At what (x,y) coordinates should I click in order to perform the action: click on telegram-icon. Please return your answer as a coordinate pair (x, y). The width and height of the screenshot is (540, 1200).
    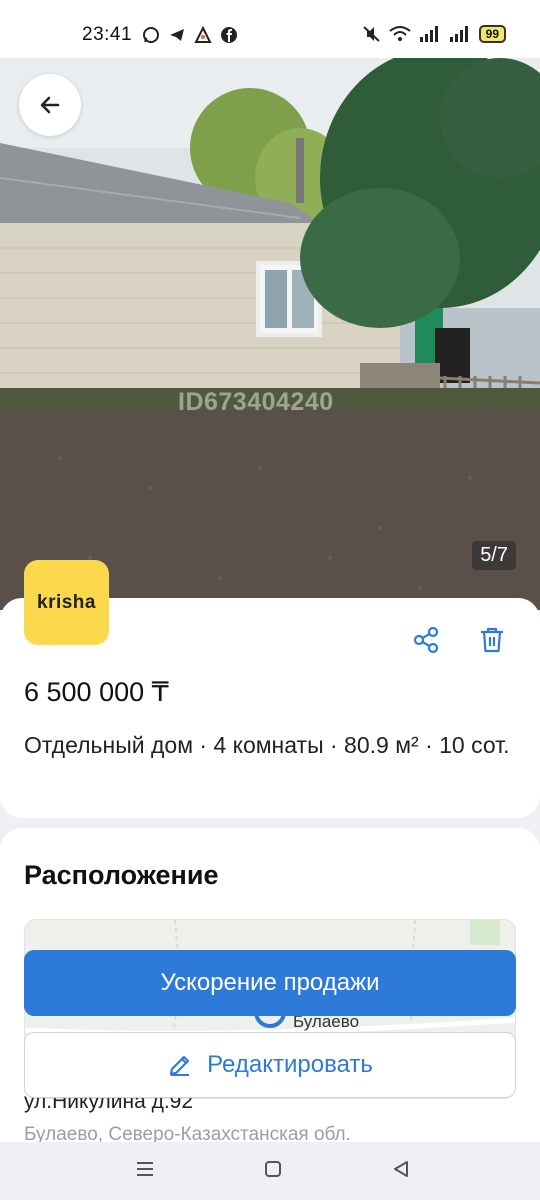
    Looking at the image, I should click on (177, 35).